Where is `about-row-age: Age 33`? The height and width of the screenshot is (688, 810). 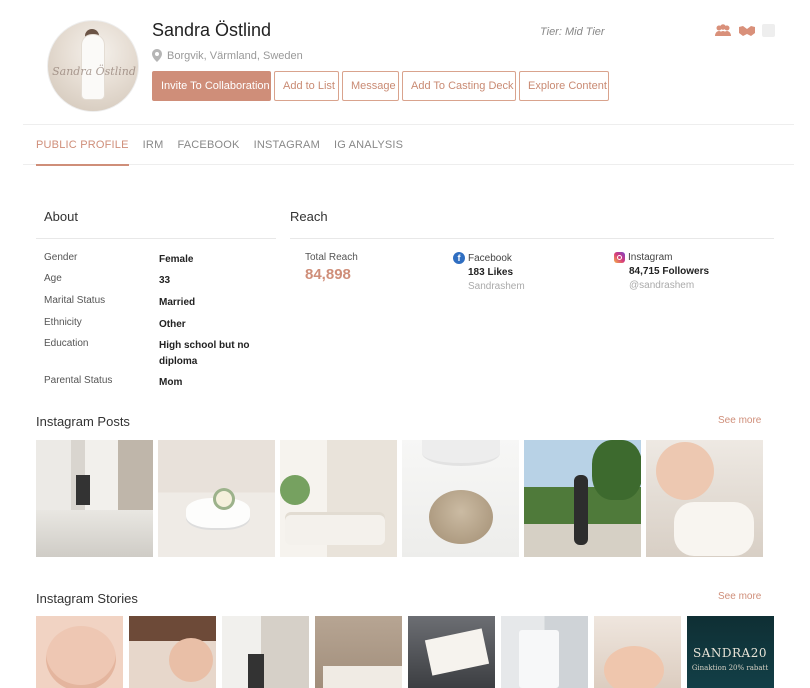 about-row-age: Age 33 is located at coordinates (160, 281).